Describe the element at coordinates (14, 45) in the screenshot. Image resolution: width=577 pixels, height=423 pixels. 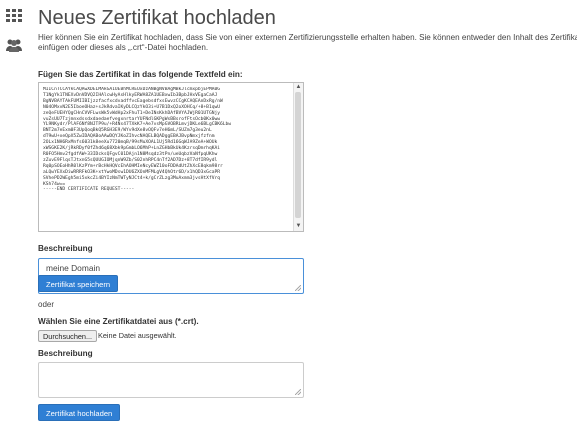
I see `users-icon` at that location.